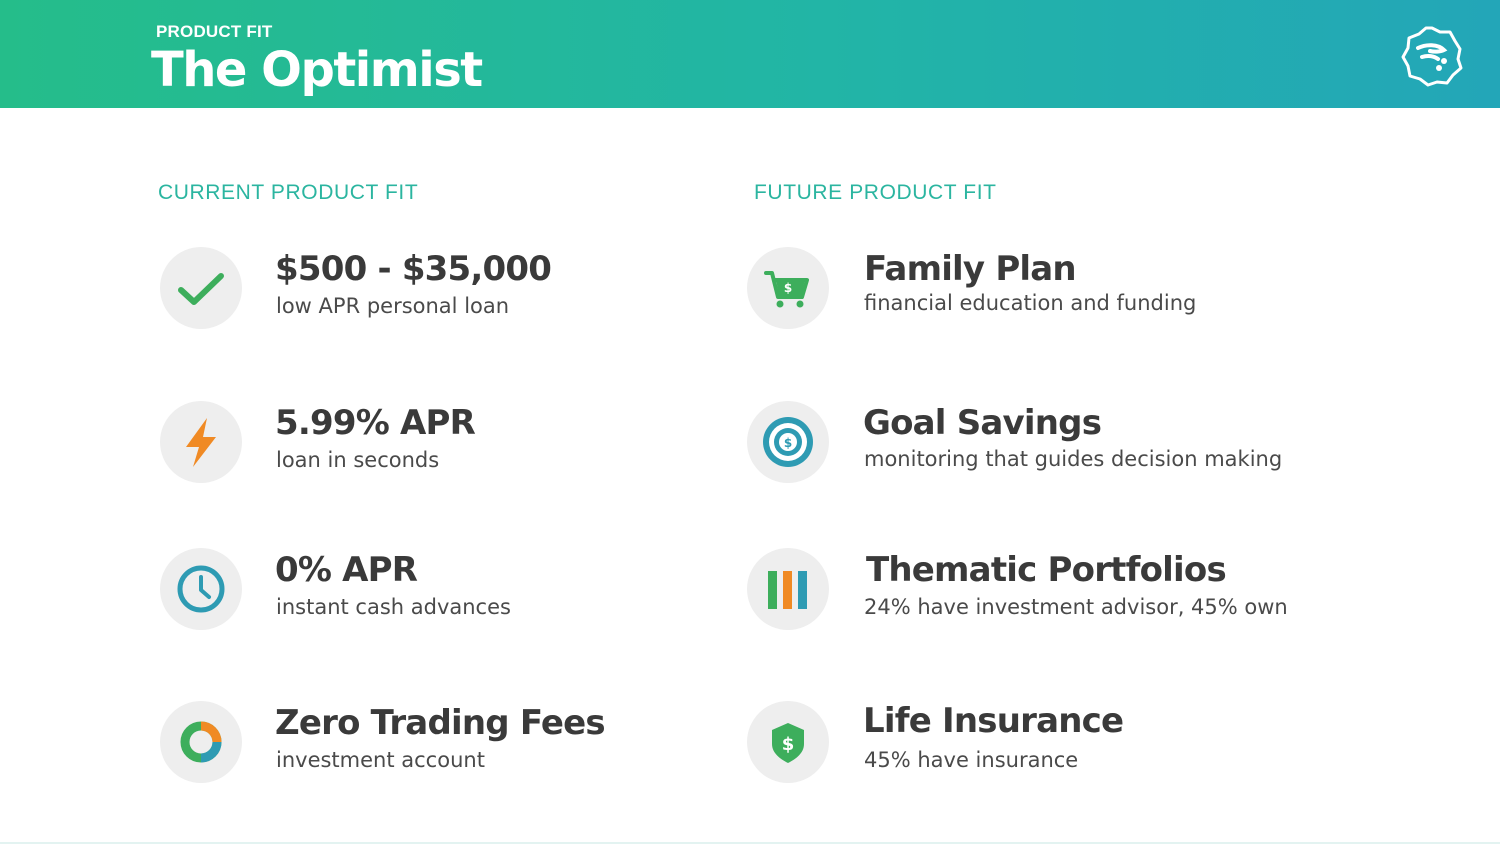  I want to click on clock-icon, so click(201, 589).